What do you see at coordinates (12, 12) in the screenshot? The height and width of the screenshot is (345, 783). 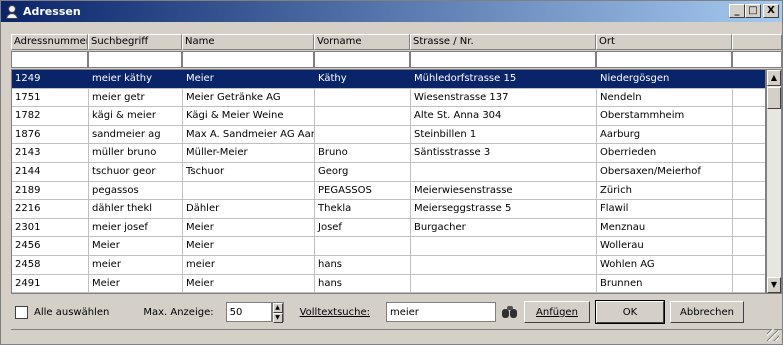 I see `person-icon` at bounding box center [12, 12].